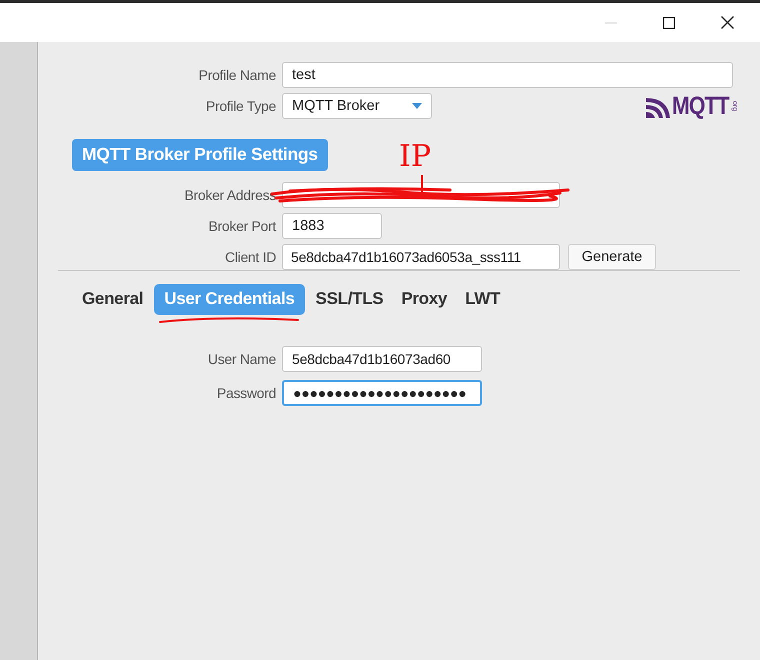  Describe the element at coordinates (415, 157) in the screenshot. I see `handwritten-note: IP` at that location.